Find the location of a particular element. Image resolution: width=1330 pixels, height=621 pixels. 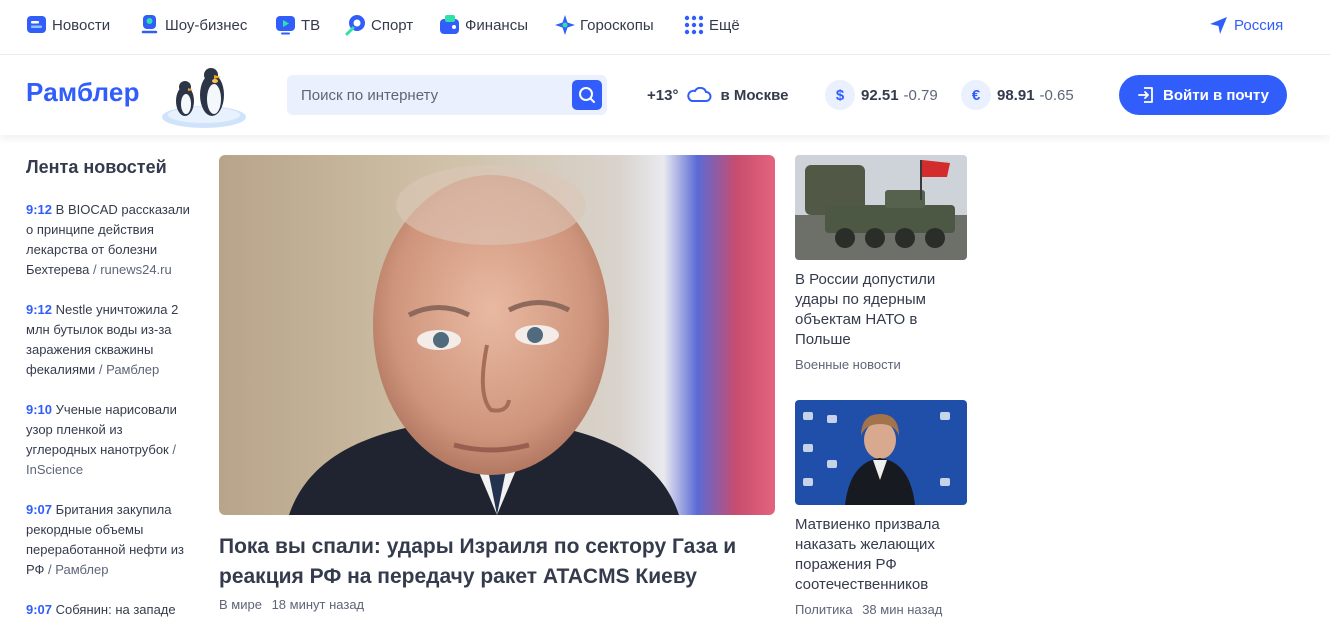

nav-item-horoscope: Гороскопы is located at coordinates (604, 25).